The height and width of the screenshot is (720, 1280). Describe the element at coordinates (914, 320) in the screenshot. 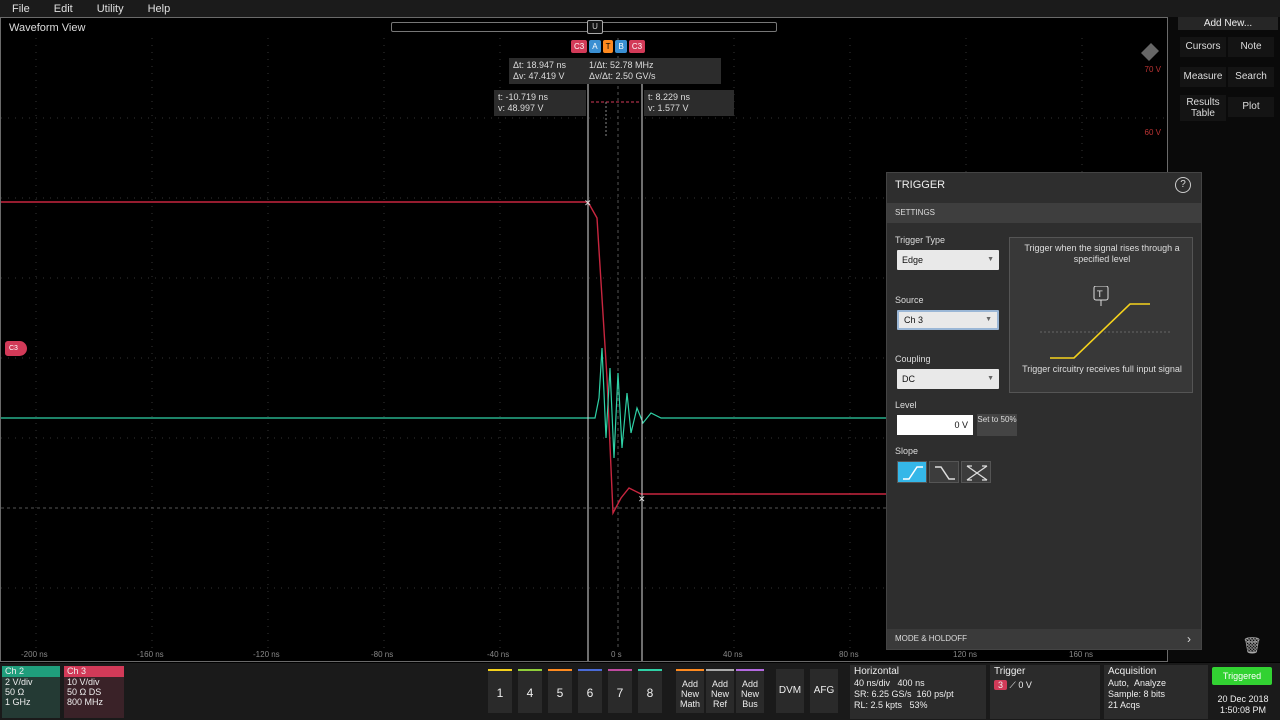

I see `source-value: Ch 3` at that location.